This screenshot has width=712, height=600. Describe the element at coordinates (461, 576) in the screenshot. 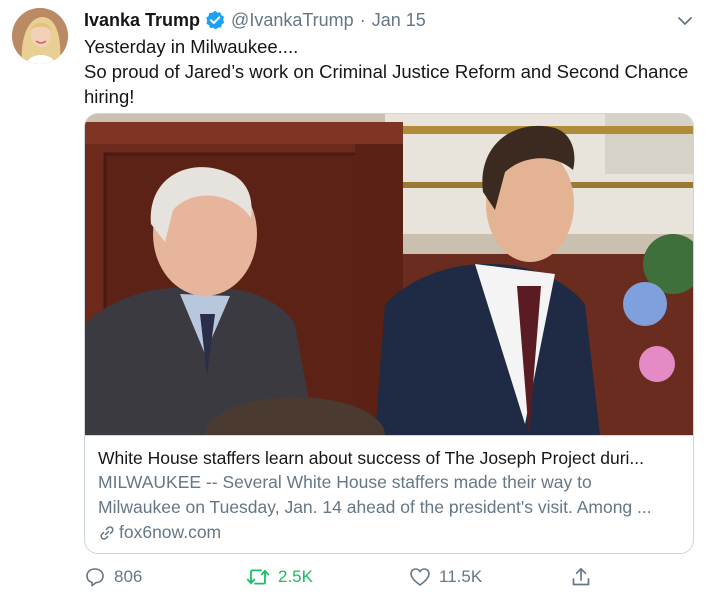

I see `like-count: 11.5K` at that location.